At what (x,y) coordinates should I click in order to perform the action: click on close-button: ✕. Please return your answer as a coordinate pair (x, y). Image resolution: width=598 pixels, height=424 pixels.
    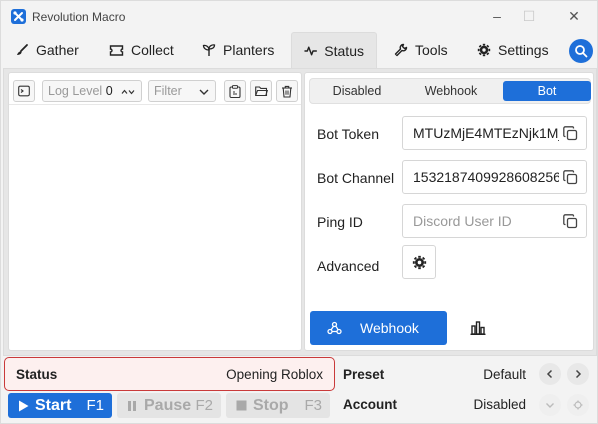
    Looking at the image, I should click on (574, 16).